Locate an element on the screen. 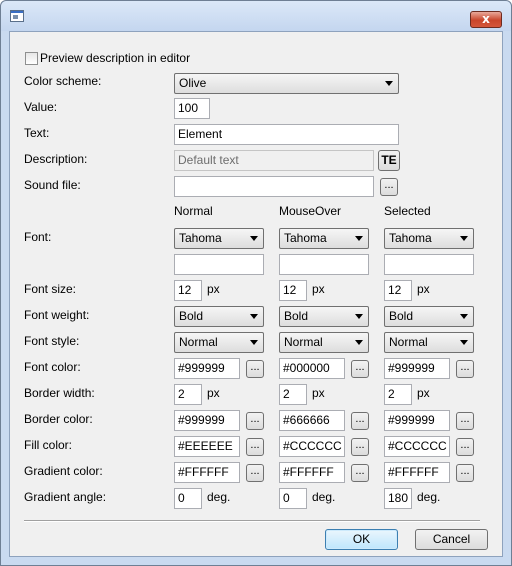 The height and width of the screenshot is (566, 512). fill-color-input: #EEEEEE is located at coordinates (207, 446).